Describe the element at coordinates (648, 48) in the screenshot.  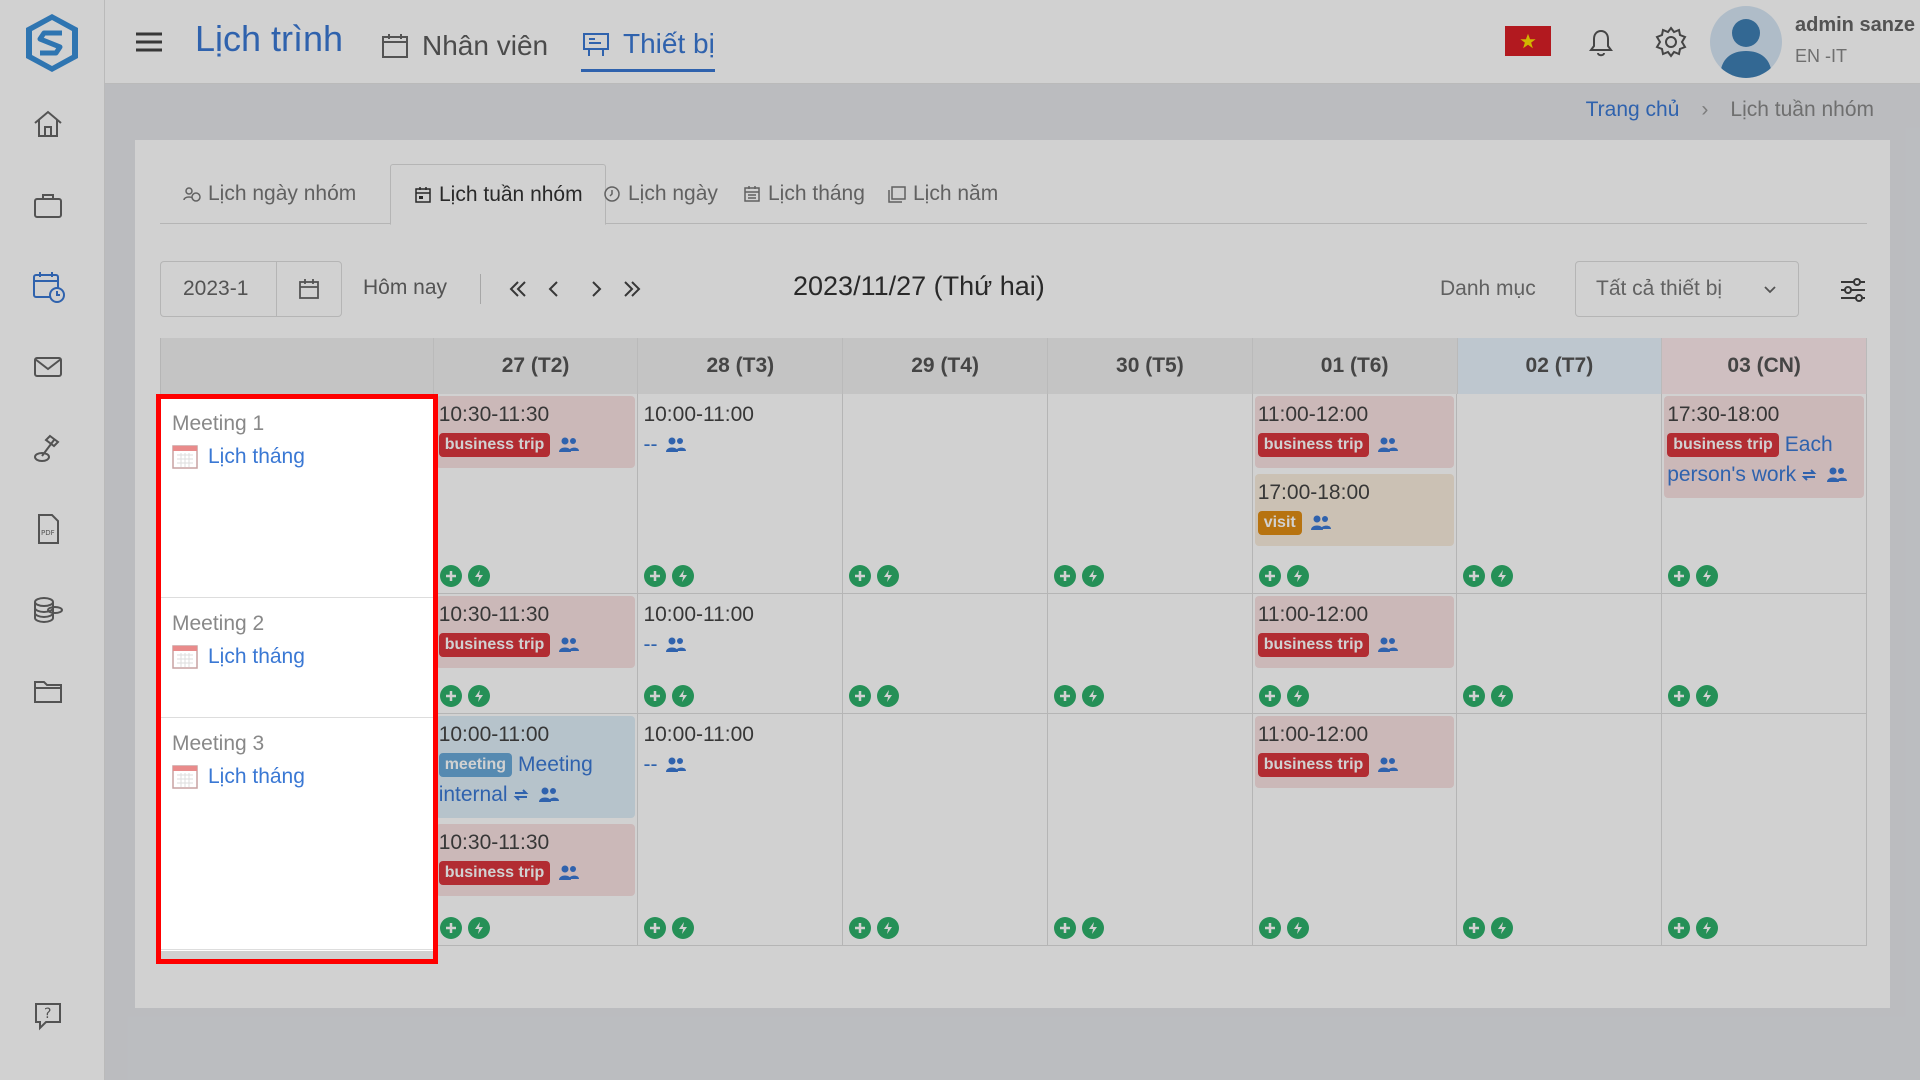
I see `nav-thiet-bi: Thiết bị` at that location.